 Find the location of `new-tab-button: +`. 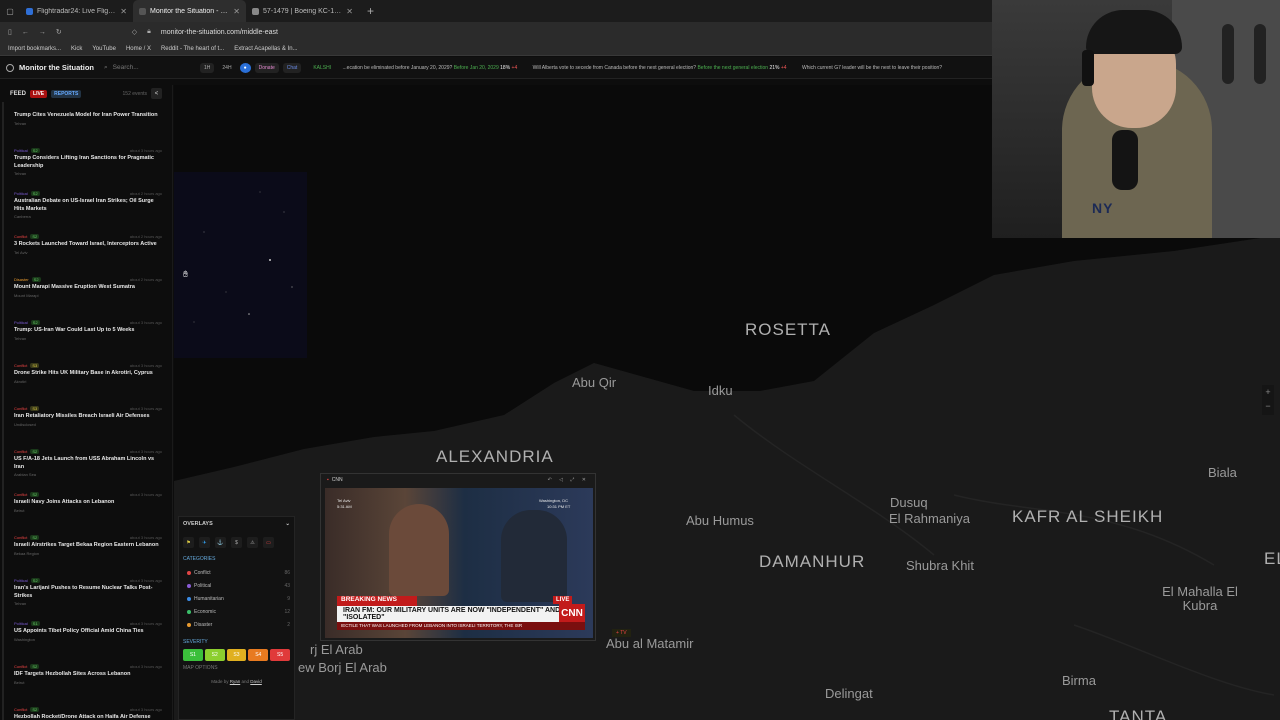

new-tab-button: + is located at coordinates (370, 11).